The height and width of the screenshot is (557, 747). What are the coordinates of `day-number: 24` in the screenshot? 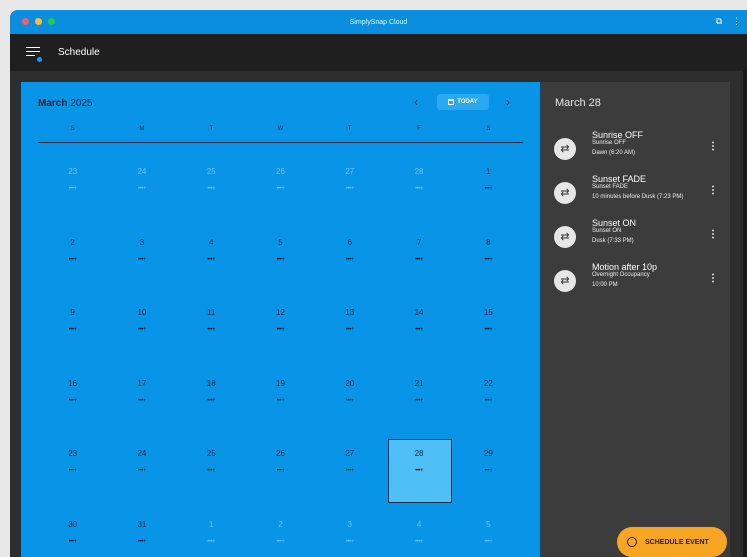 It's located at (142, 171).